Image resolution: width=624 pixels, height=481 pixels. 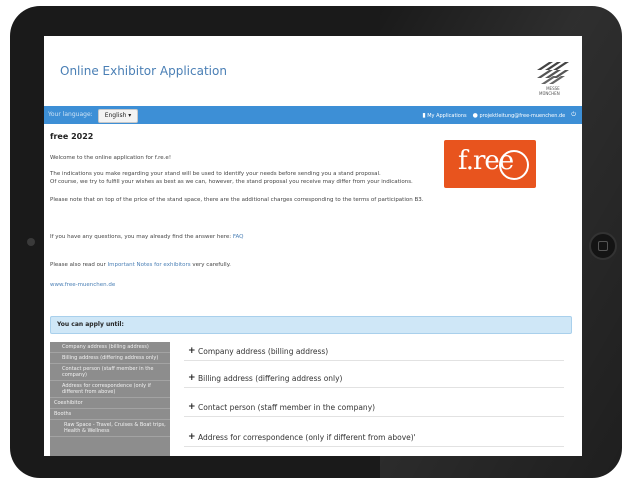 What do you see at coordinates (110, 358) in the screenshot?
I see `sidebar-item-billing-address: Billing address (differing address only)` at bounding box center [110, 358].